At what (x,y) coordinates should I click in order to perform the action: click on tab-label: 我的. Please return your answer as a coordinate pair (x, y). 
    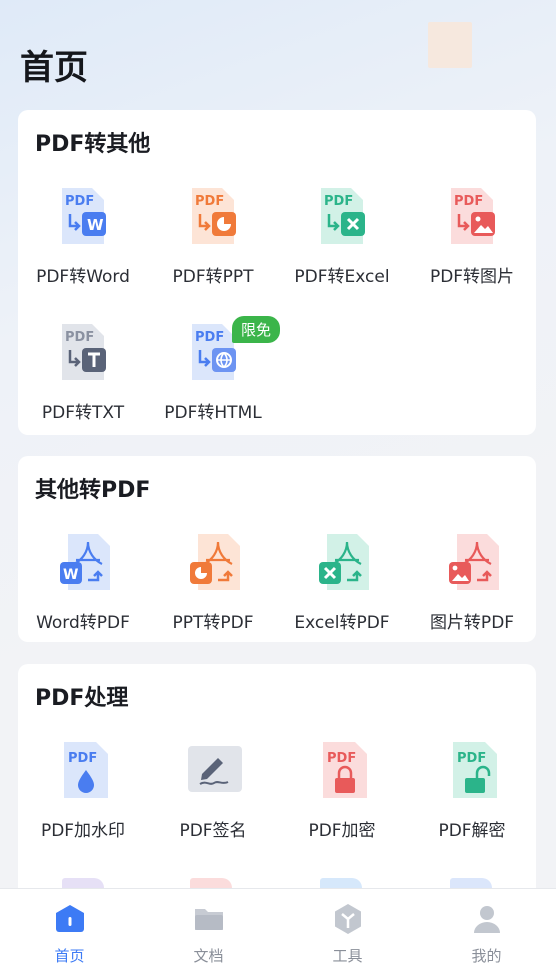
    Looking at the image, I should click on (486, 956).